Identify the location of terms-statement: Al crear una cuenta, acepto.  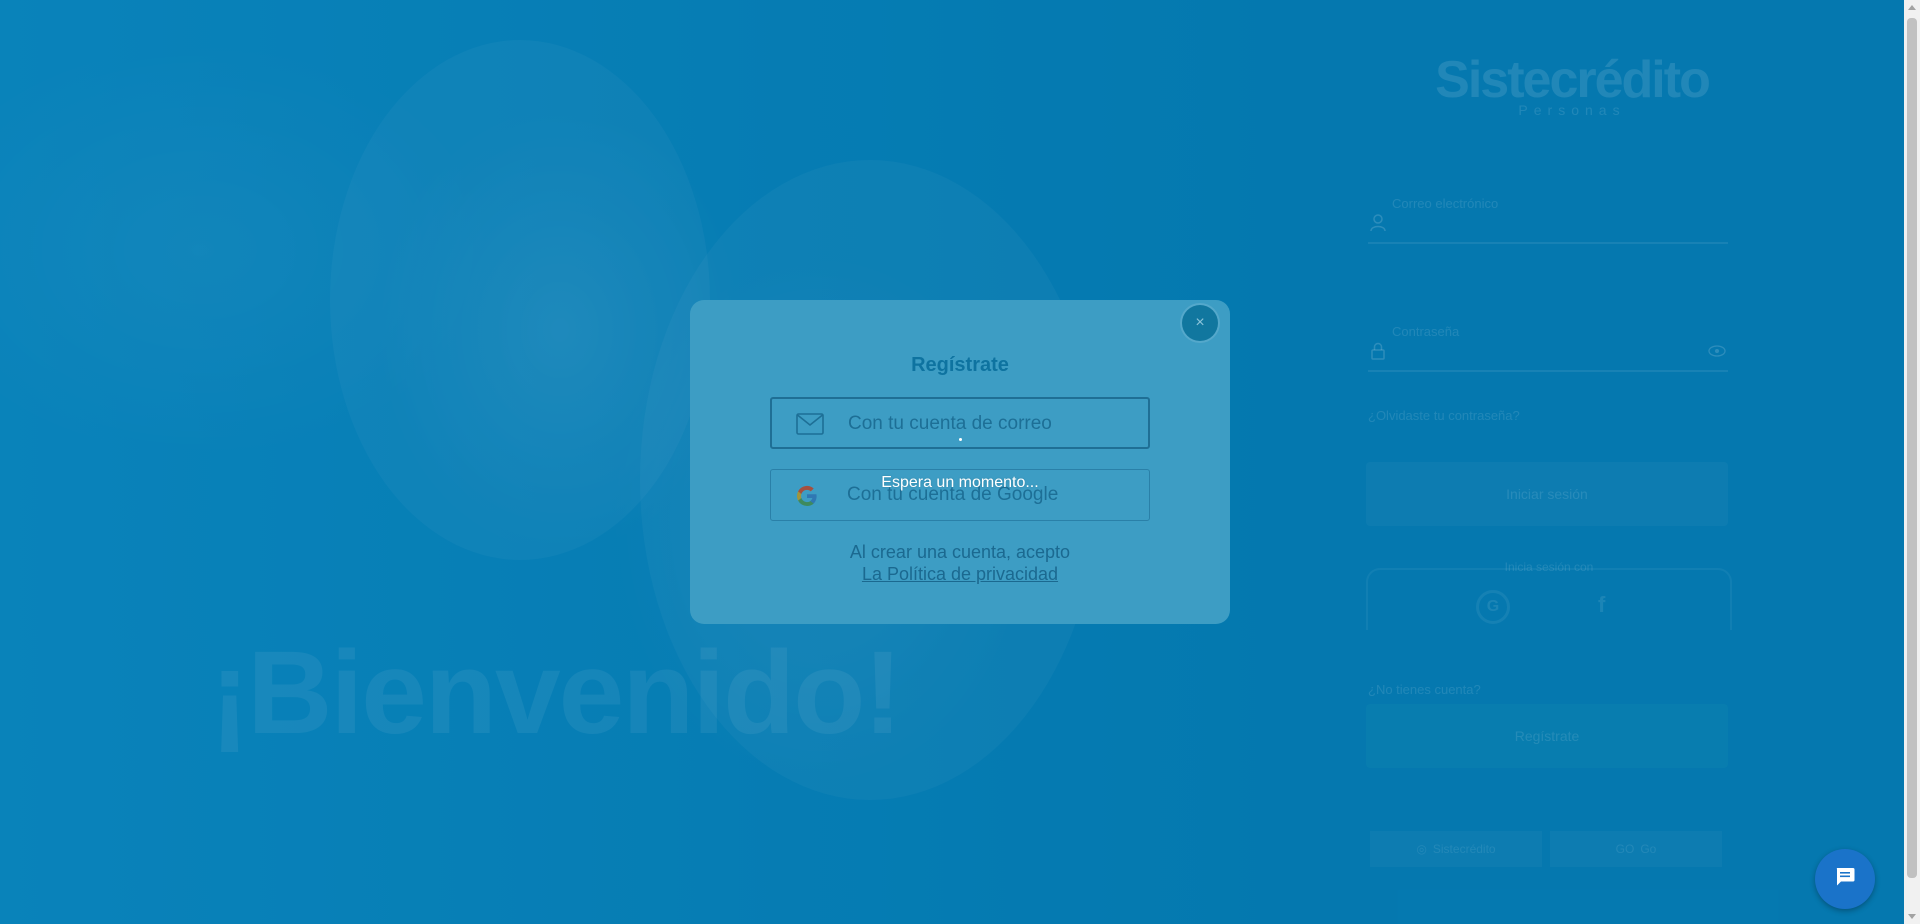
(960, 552).